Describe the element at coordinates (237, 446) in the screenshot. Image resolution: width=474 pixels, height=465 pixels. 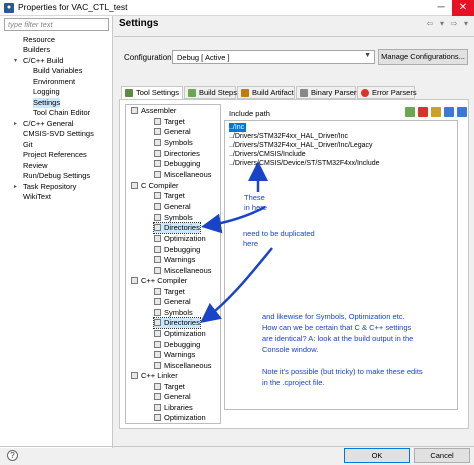
I see `footer-divider` at that location.